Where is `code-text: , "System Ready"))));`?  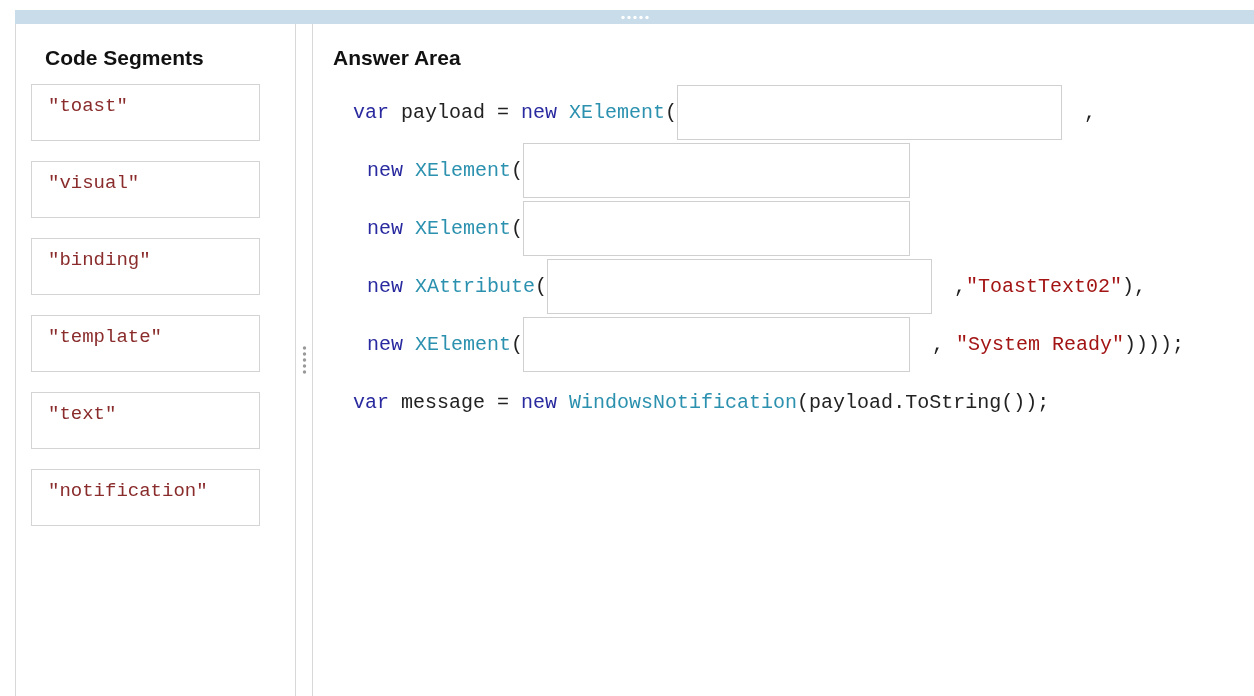
code-text: , "System Ready")))); is located at coordinates (1058, 344).